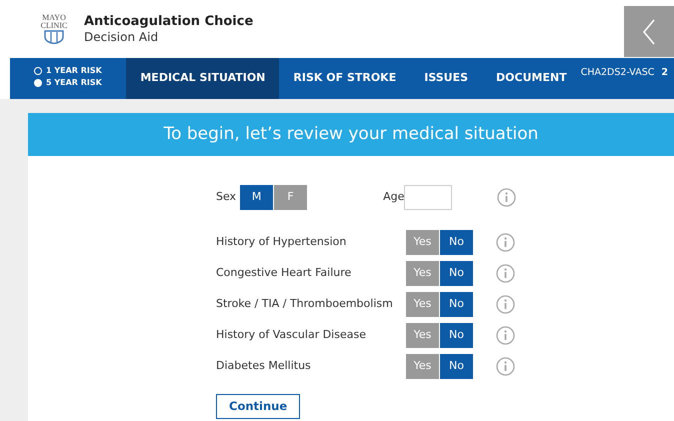  I want to click on toggle-button: M, so click(257, 197).